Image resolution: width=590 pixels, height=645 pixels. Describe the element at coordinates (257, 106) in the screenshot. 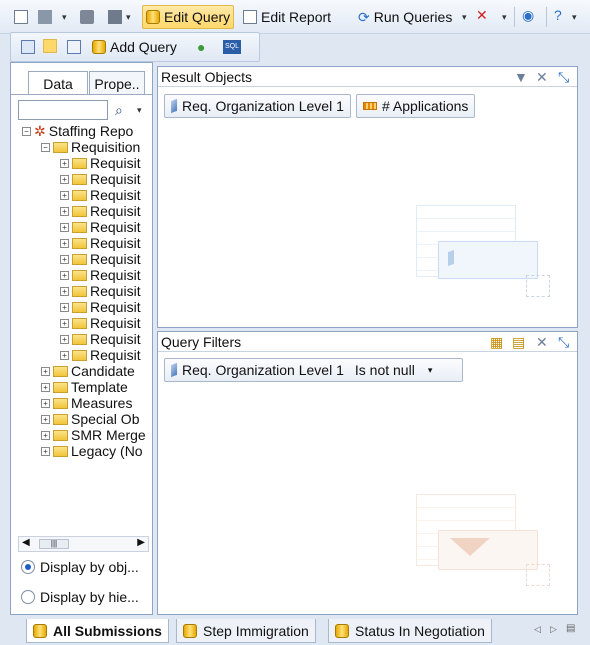

I see `result-object-dimension: Req. Organization Level 1` at that location.